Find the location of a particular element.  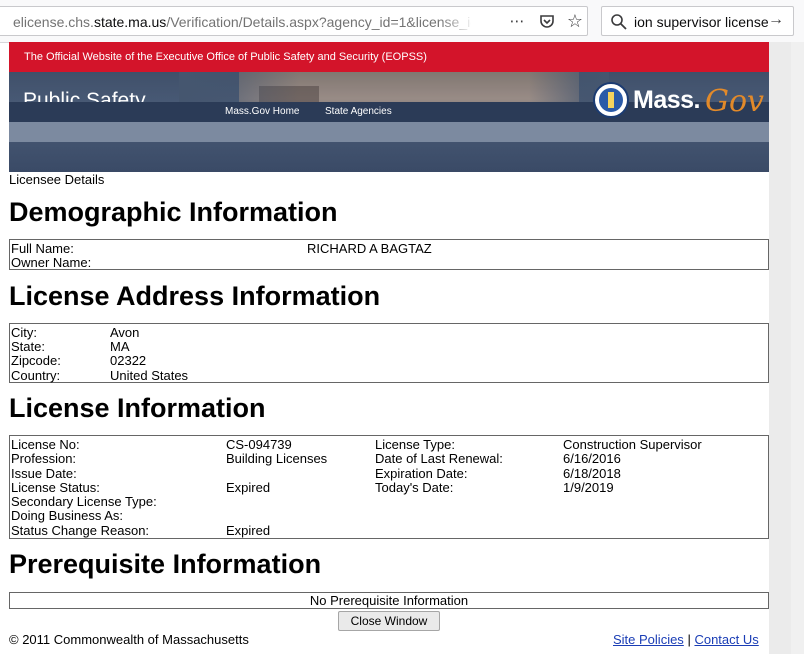

license-heading: License Information is located at coordinates (137, 408).